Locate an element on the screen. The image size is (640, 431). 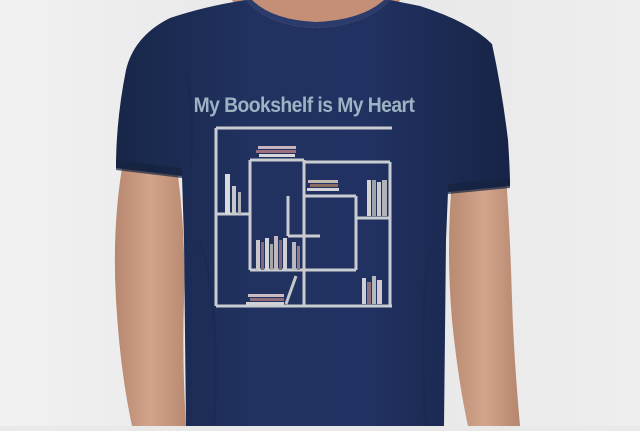
left-arm is located at coordinates (150, 297).